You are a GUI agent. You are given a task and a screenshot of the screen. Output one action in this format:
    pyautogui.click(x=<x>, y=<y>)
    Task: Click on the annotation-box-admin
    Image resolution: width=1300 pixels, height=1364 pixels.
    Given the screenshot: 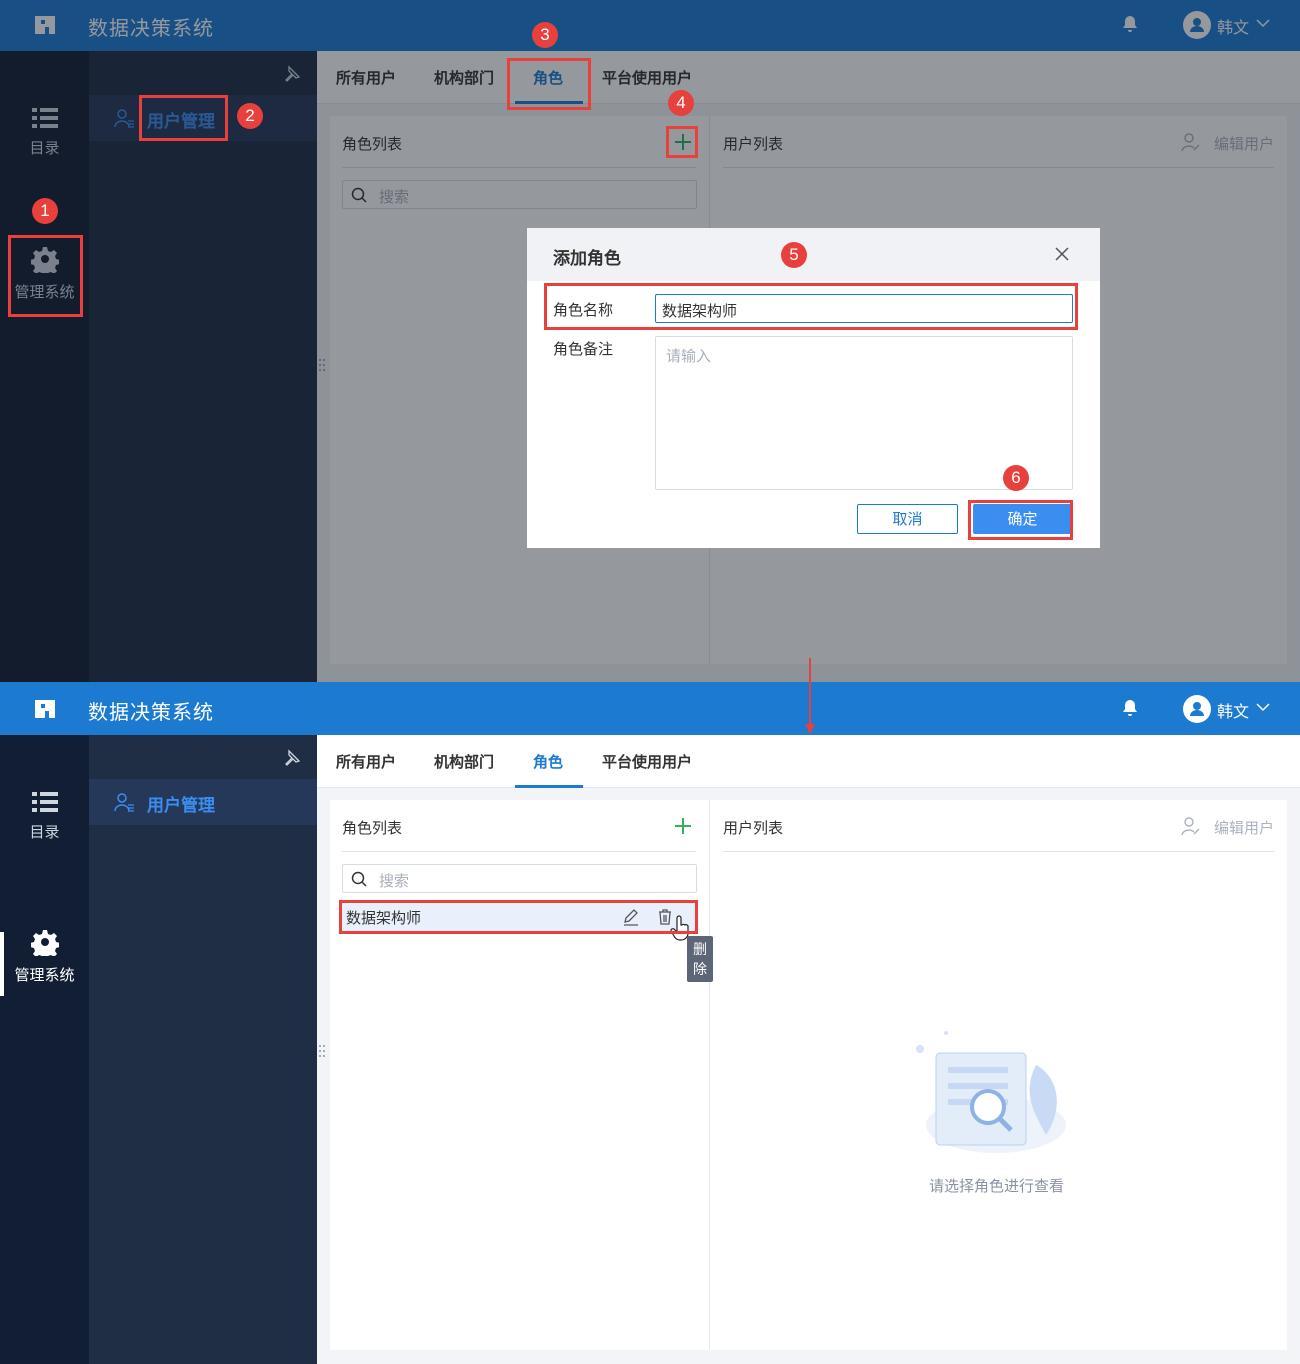 What is the action you would take?
    pyautogui.click(x=45, y=276)
    